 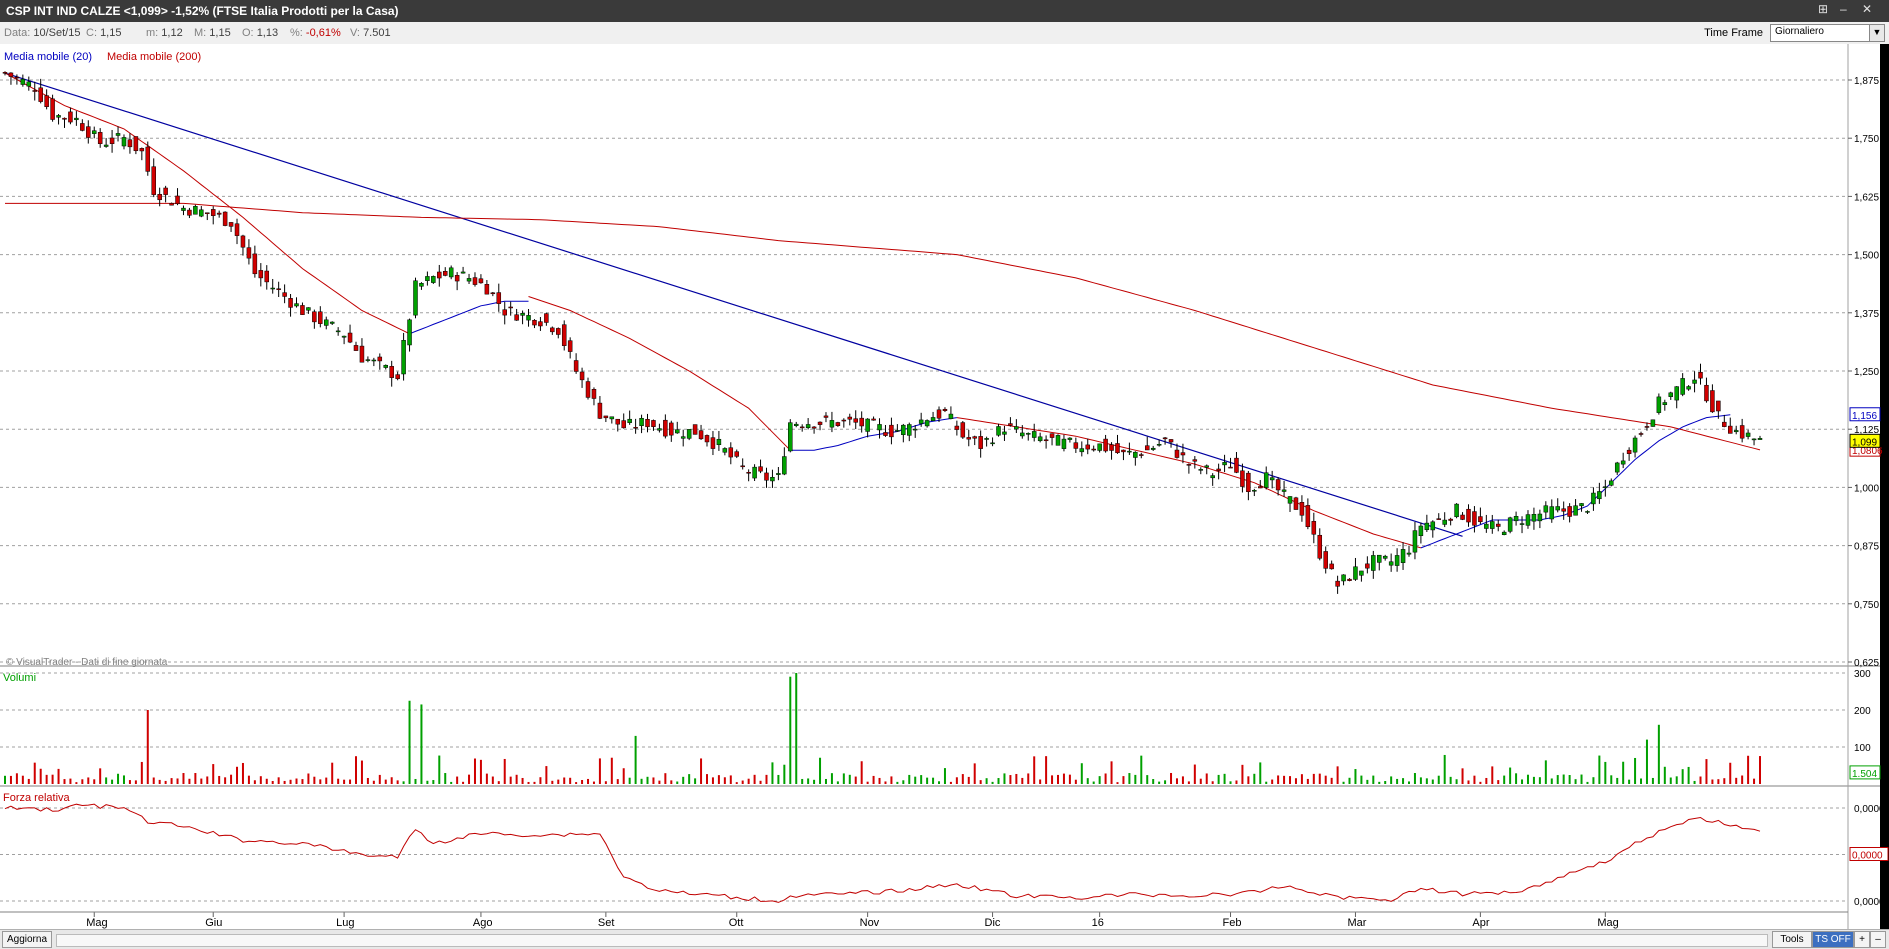 What do you see at coordinates (1864, 416) in the screenshot?
I see `ma20-last-value: 1,156` at bounding box center [1864, 416].